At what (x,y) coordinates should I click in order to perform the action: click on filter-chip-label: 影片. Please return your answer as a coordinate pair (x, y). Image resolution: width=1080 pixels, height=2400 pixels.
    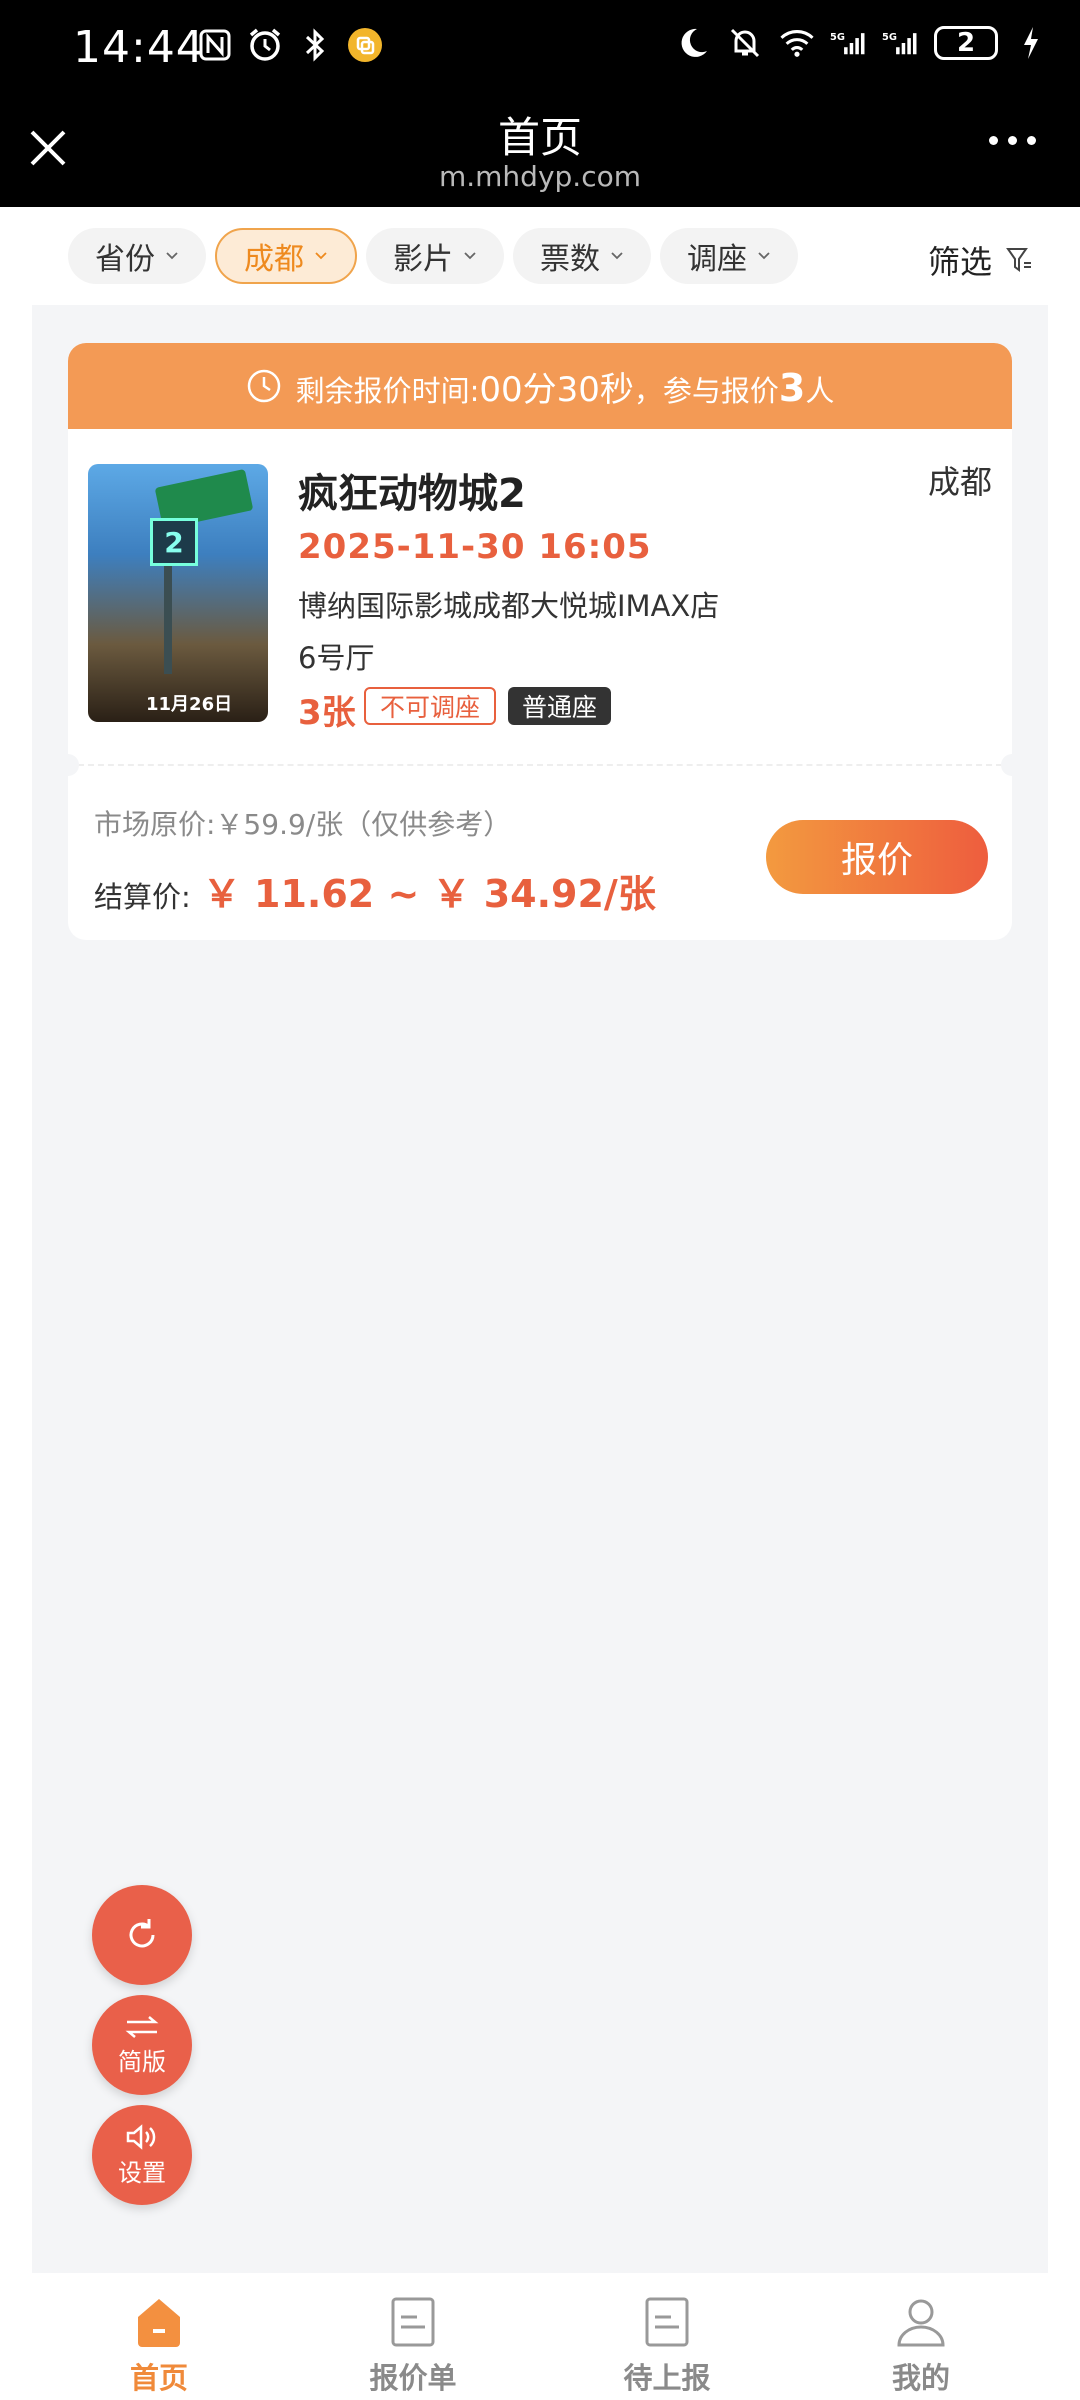
    Looking at the image, I should click on (423, 259).